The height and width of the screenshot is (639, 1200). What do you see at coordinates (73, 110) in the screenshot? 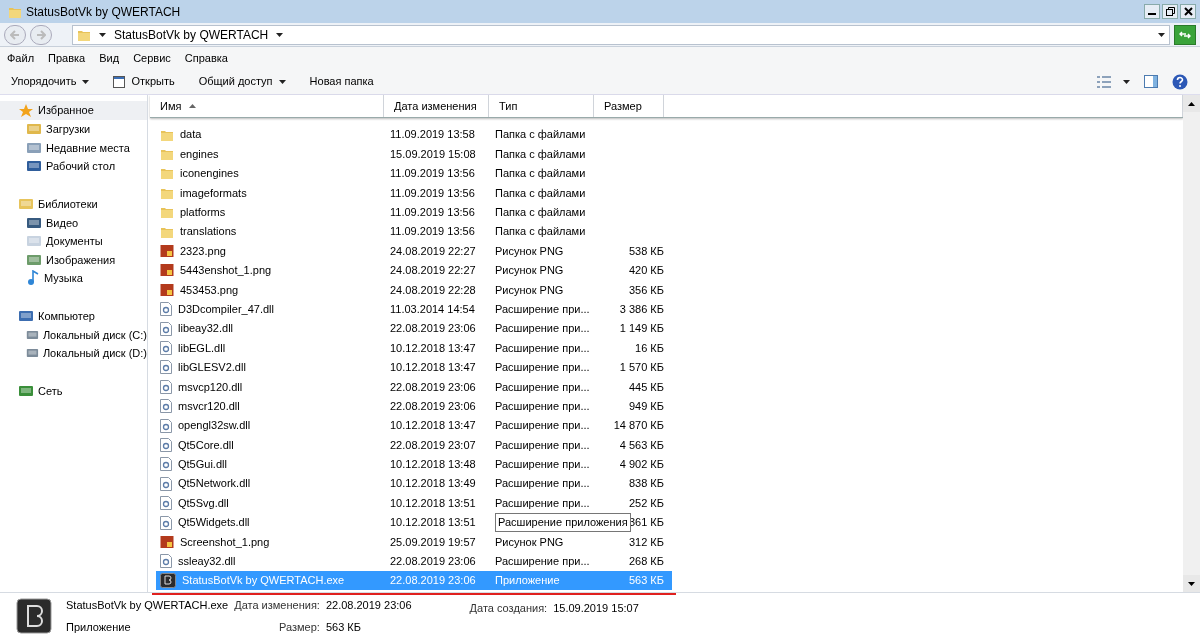
I see `nav-group-item: Избранное` at bounding box center [73, 110].